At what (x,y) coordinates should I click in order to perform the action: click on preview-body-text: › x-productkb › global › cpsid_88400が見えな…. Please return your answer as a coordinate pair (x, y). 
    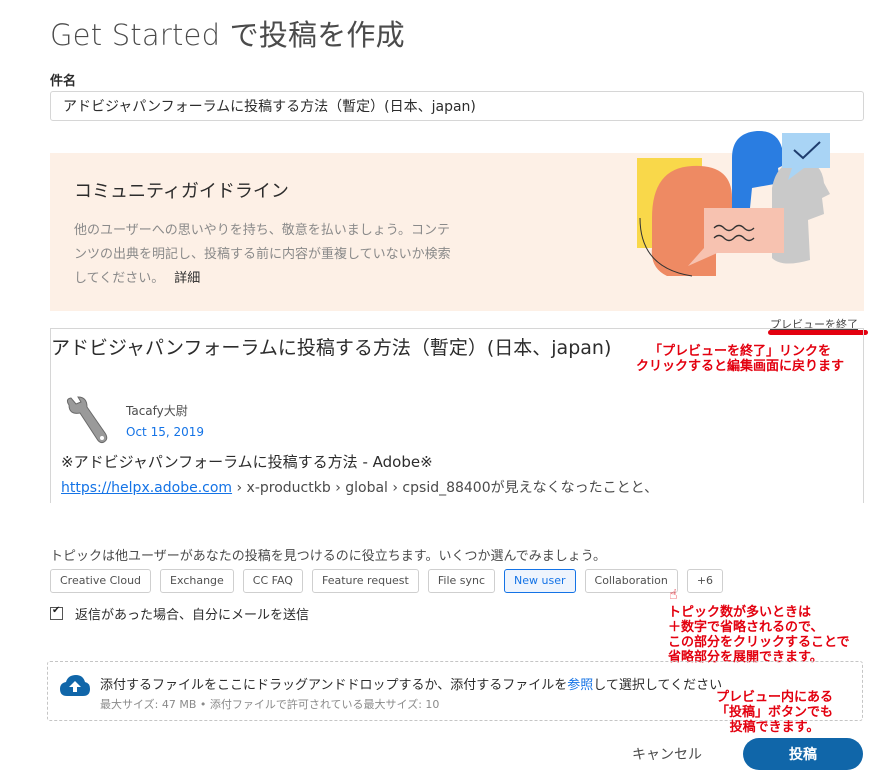
    Looking at the image, I should click on (445, 488).